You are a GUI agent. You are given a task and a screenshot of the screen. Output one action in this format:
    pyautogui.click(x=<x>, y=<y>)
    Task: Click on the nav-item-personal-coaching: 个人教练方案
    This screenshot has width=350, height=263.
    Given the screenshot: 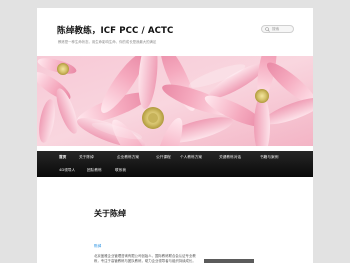 What is the action you would take?
    pyautogui.click(x=191, y=157)
    